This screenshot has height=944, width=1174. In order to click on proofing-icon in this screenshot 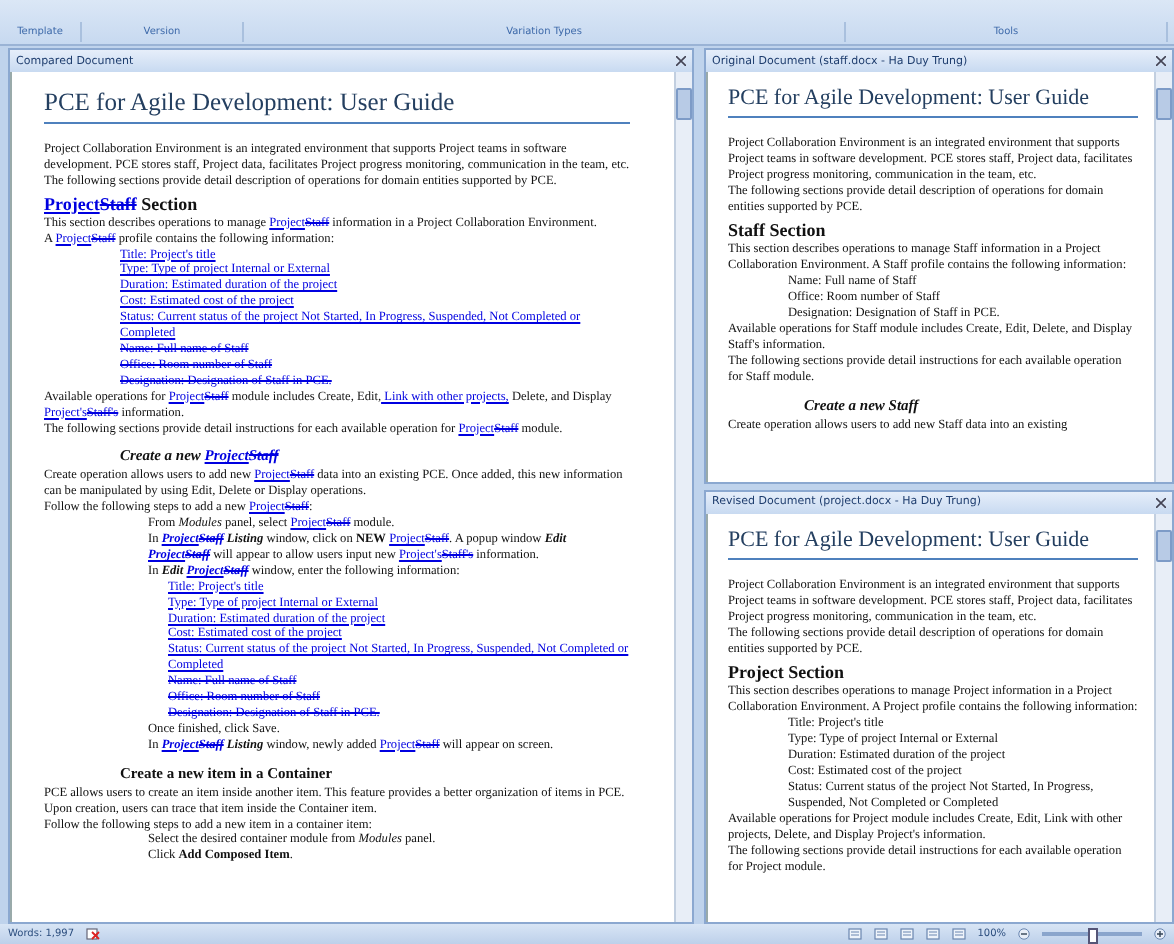, I will do `click(93, 934)`.